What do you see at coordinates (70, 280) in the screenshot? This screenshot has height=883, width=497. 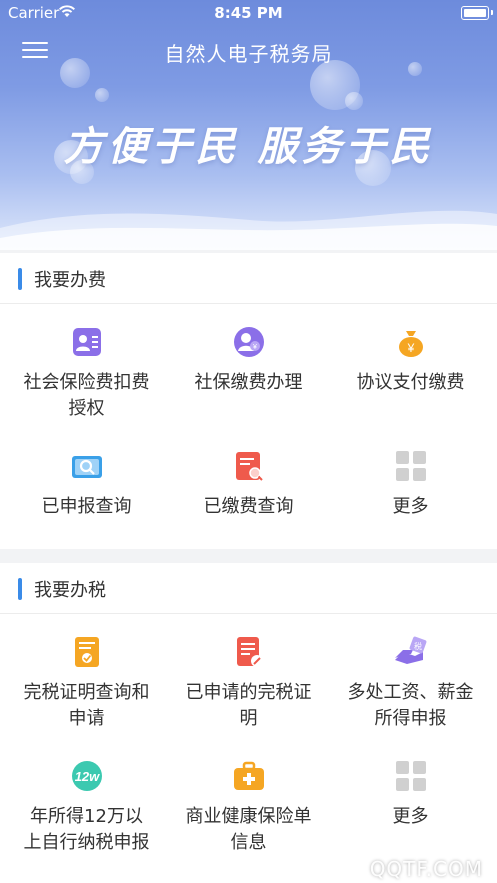 I see `section-title: 我要办费` at bounding box center [70, 280].